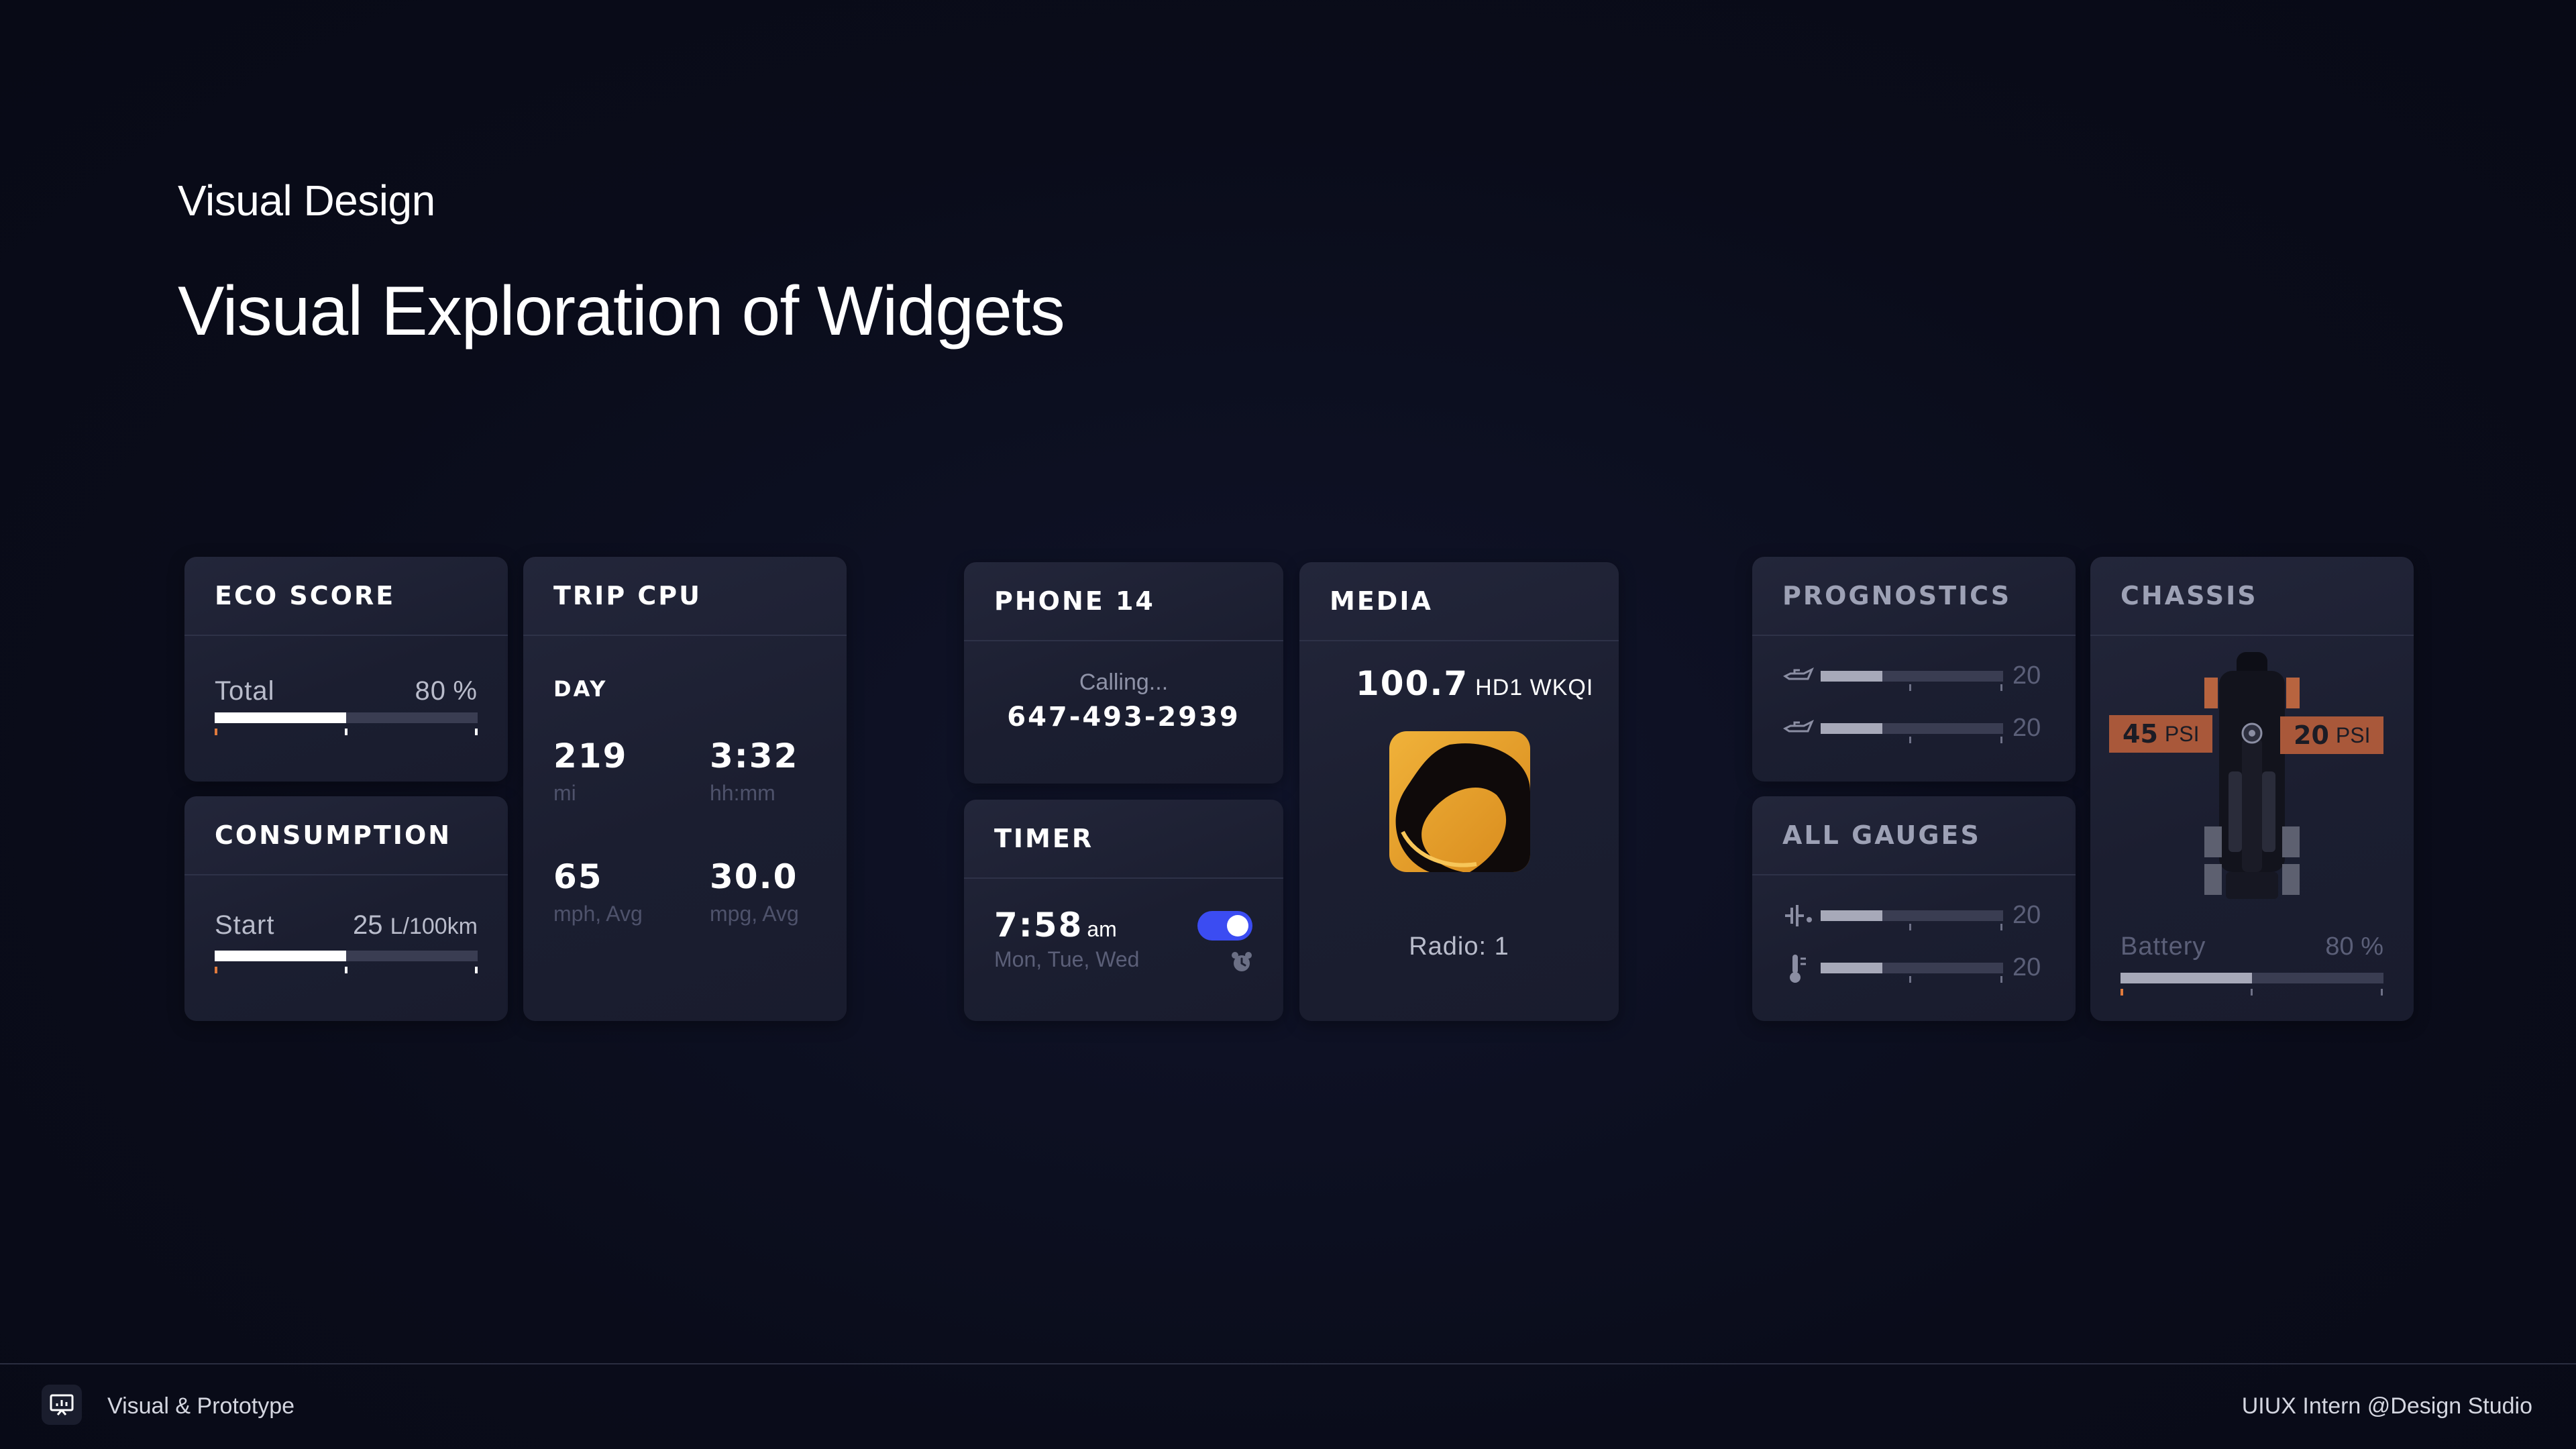  Describe the element at coordinates (1852, 968) in the screenshot. I see `gauges-bar-2-fill` at that location.